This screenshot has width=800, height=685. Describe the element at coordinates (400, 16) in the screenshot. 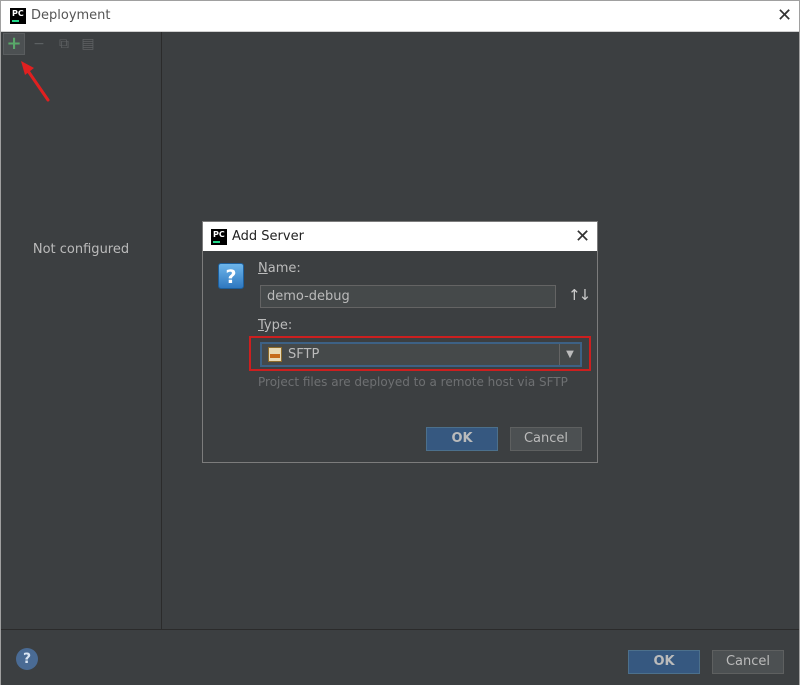

I see `window-titlebar: PC Deployment ✕` at that location.